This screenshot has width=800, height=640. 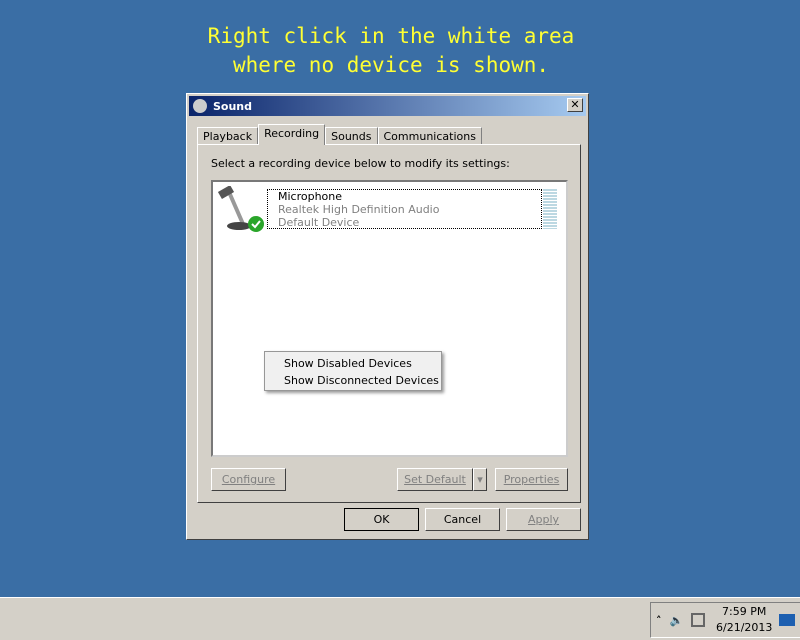 What do you see at coordinates (531, 479) in the screenshot?
I see `properties-button: Properties` at bounding box center [531, 479].